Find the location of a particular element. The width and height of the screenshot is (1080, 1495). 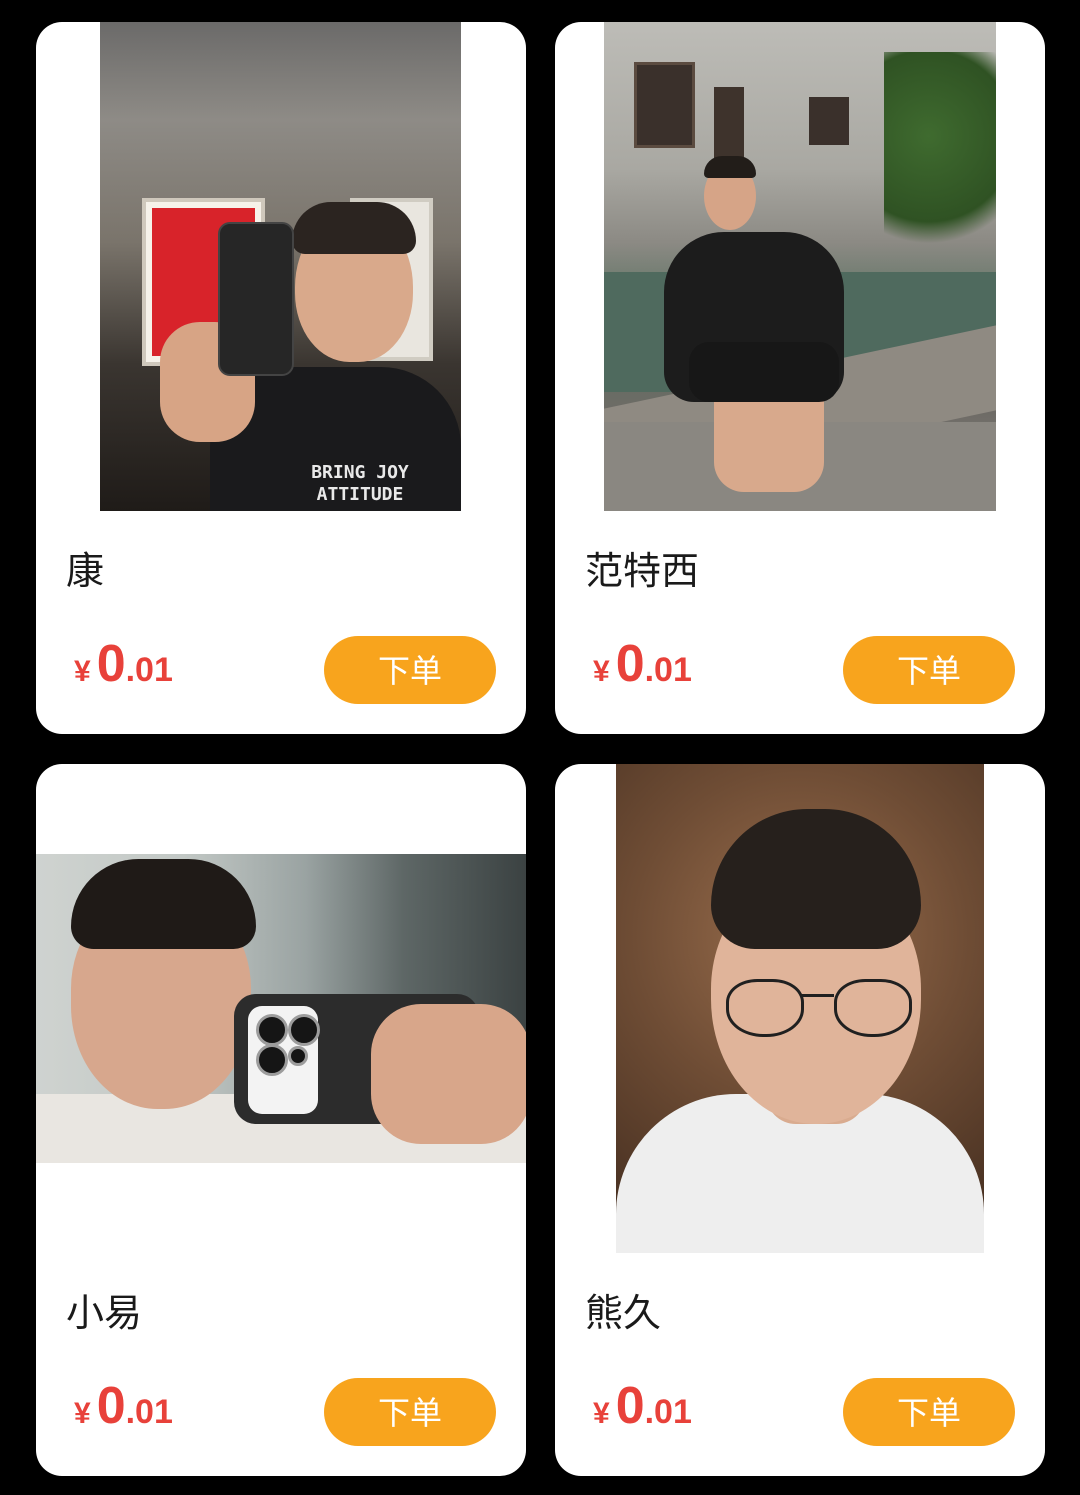

product-name: 康 is located at coordinates (85, 571).